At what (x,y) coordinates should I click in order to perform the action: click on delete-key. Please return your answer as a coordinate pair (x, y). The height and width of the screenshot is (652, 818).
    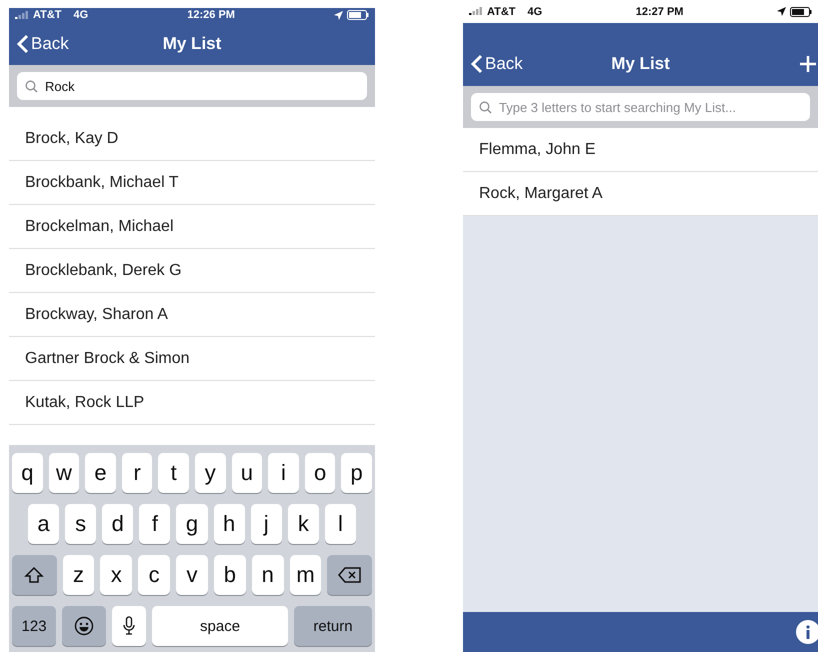
    Looking at the image, I should click on (349, 575).